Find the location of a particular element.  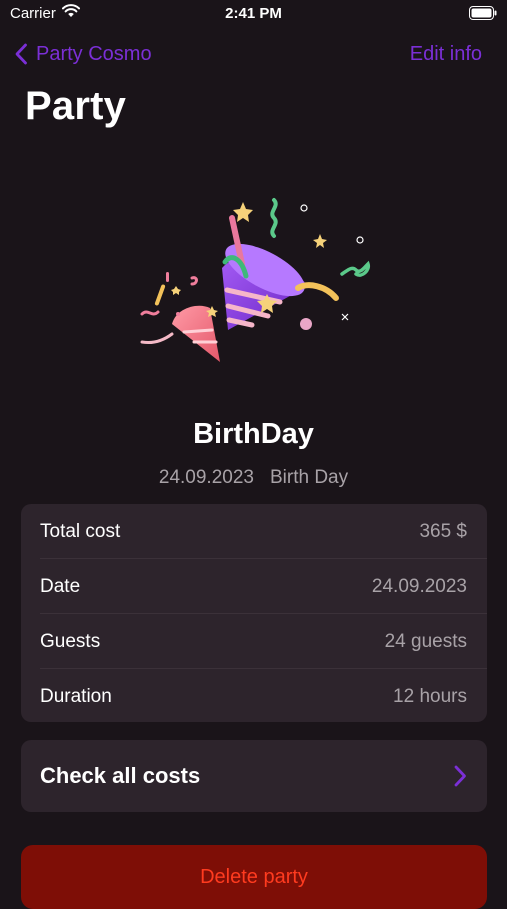

party-name: BirthDay is located at coordinates (253, 434).